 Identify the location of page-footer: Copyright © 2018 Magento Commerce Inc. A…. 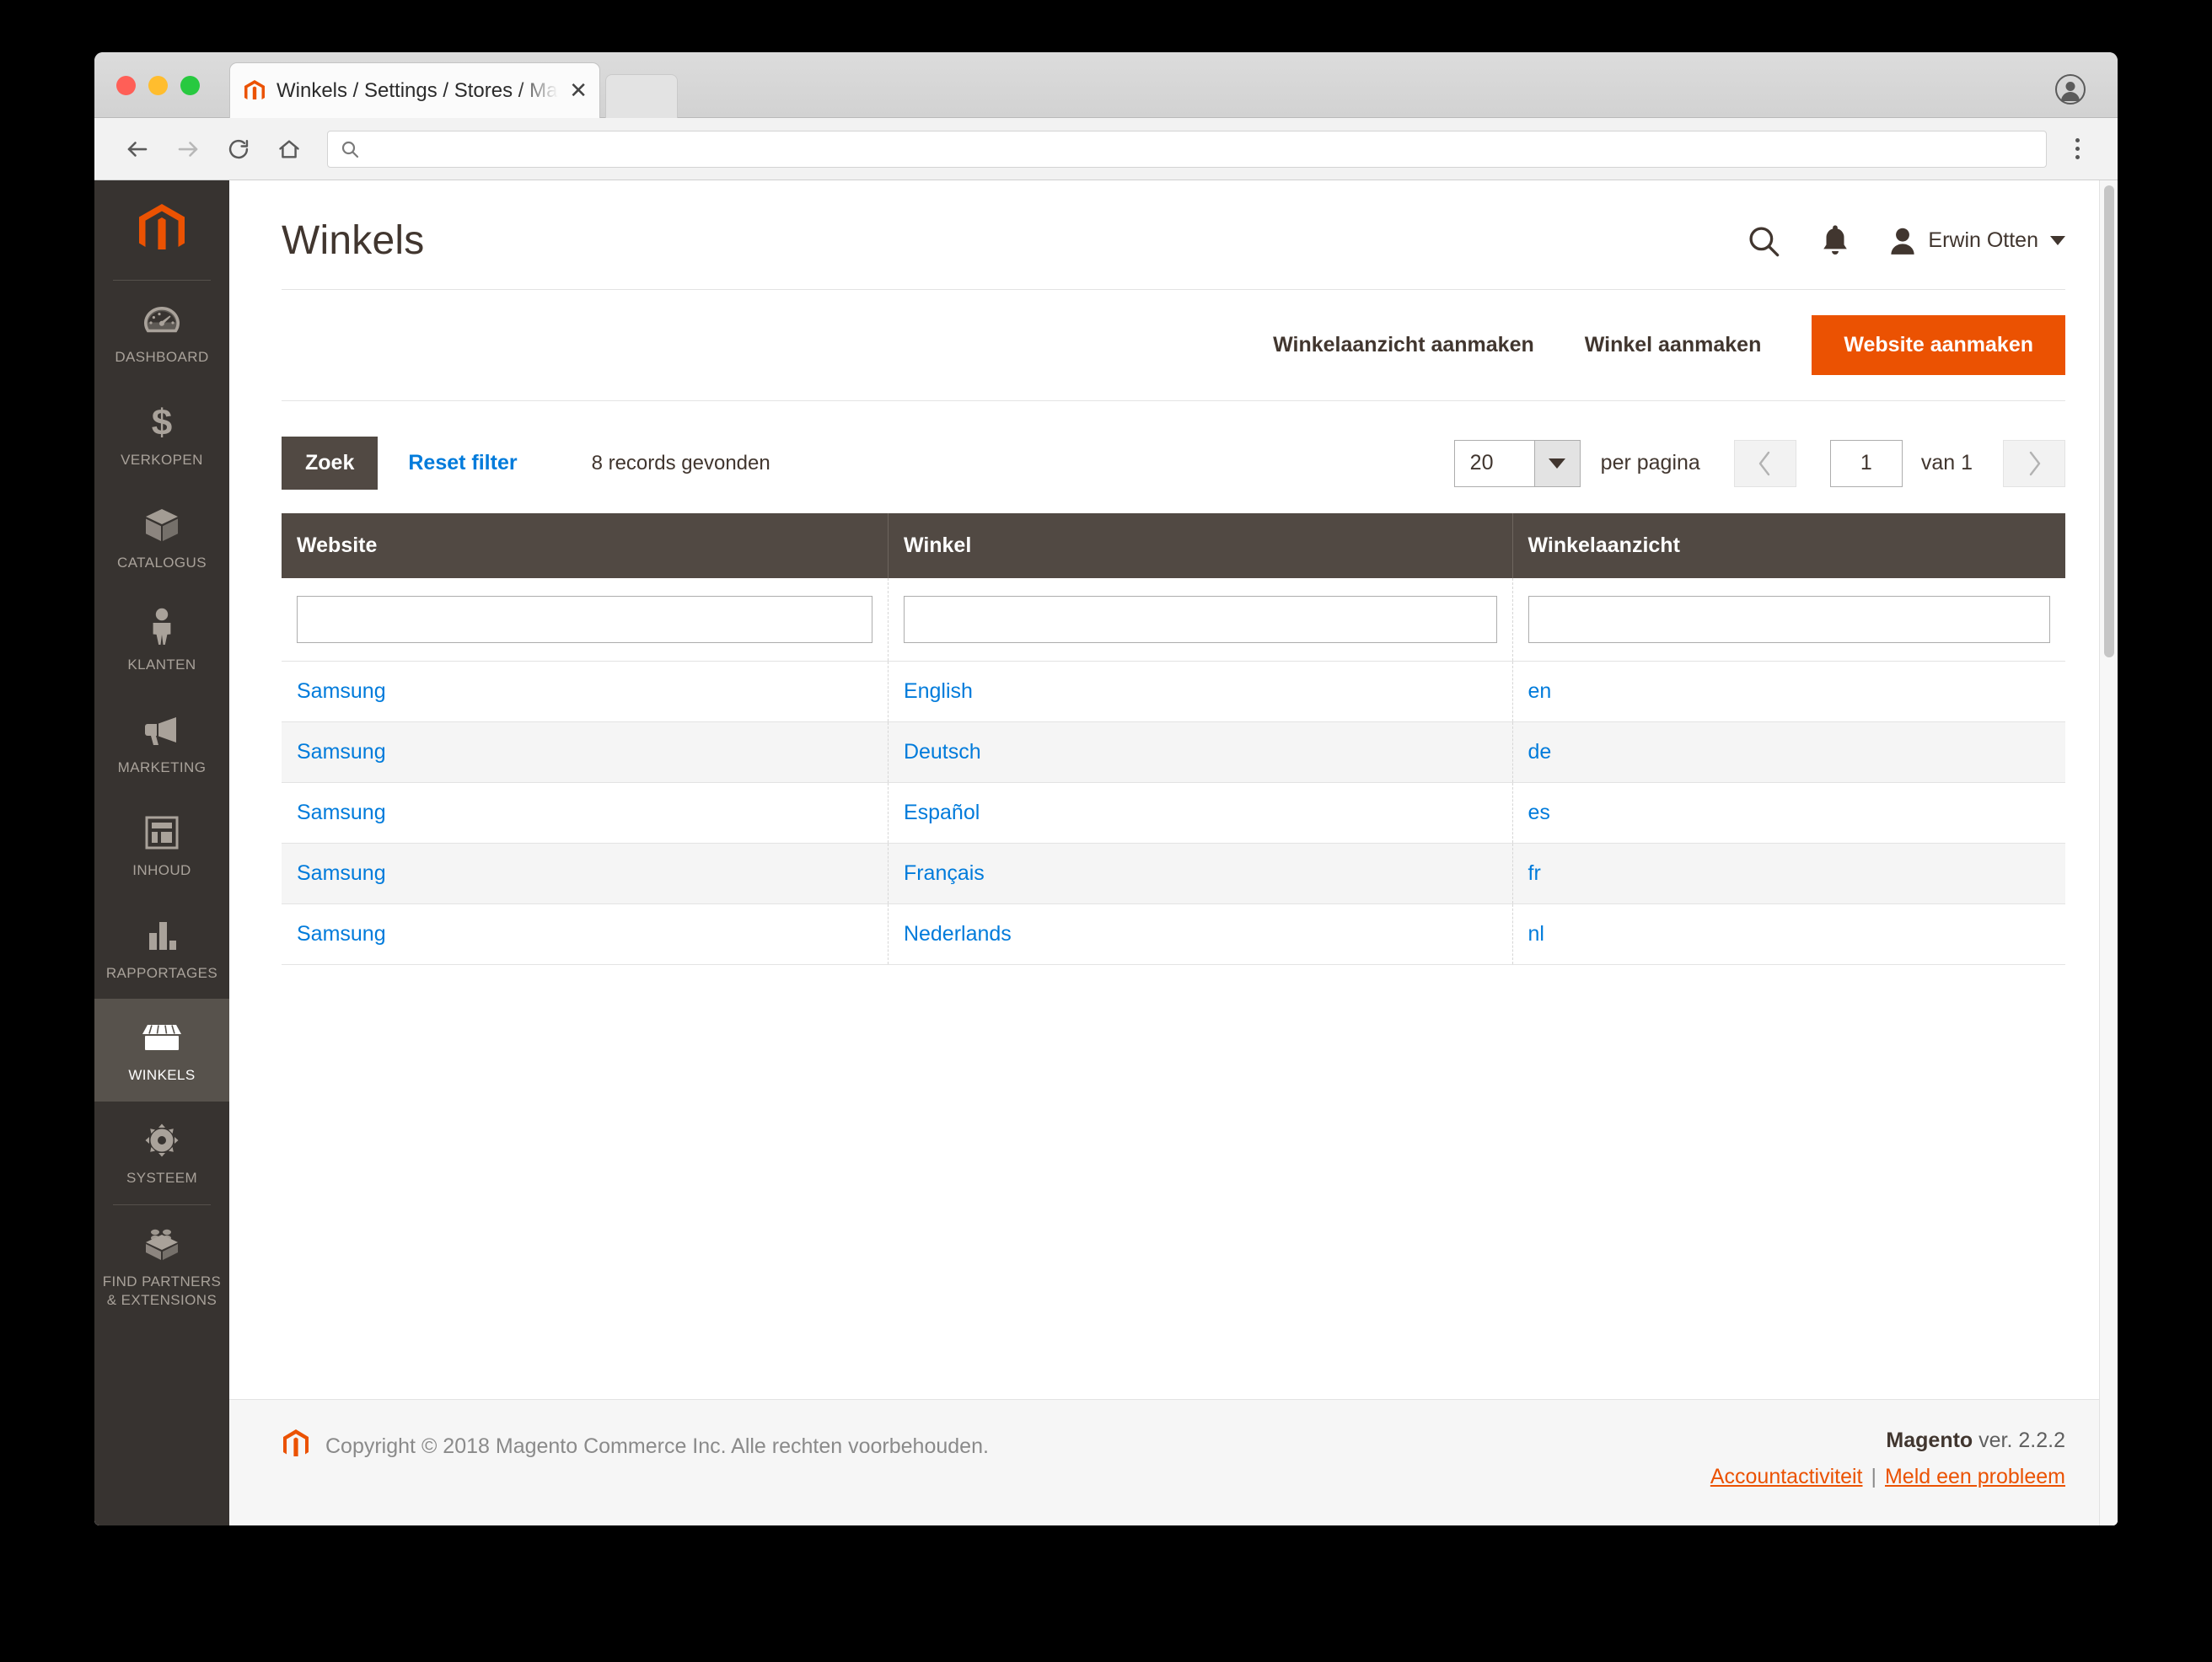
(1174, 1462).